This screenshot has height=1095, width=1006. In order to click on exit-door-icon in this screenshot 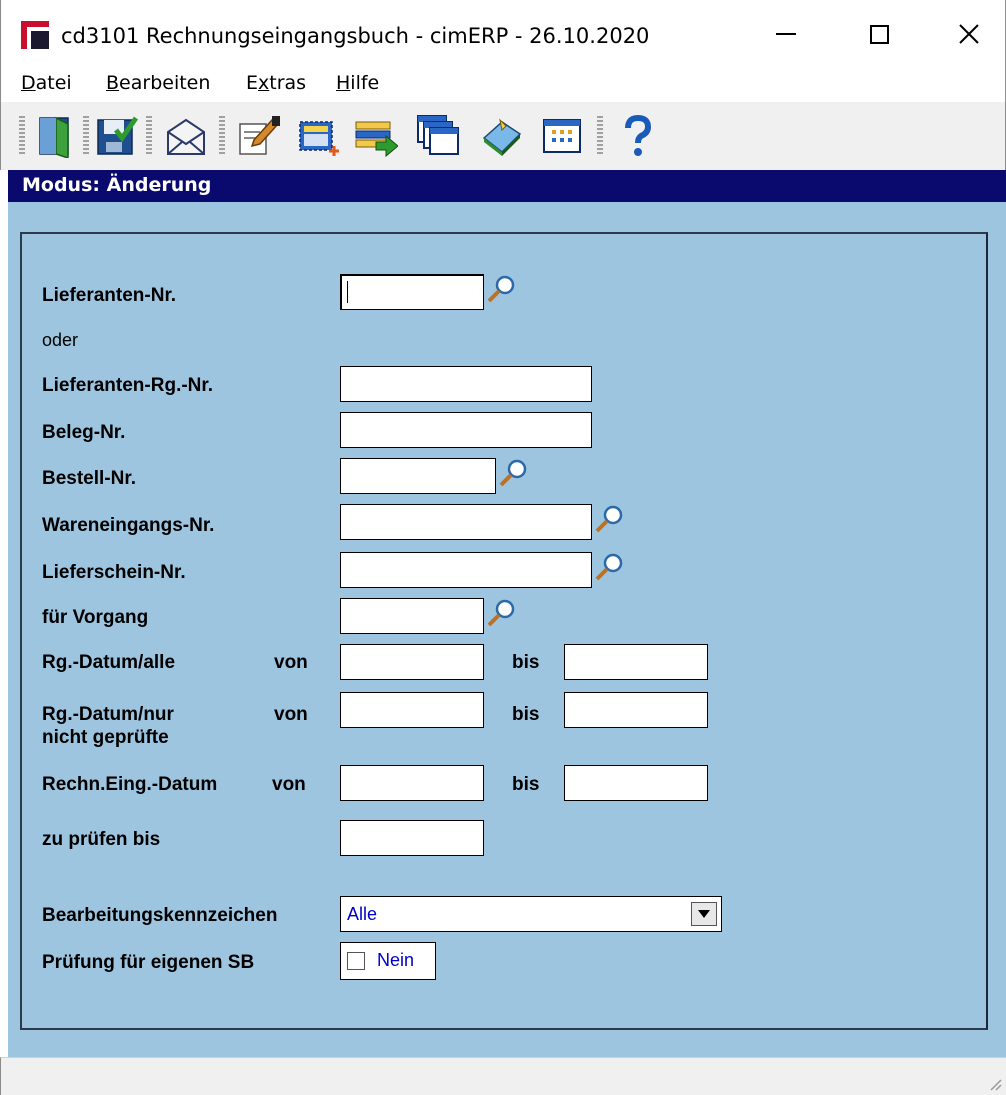, I will do `click(54, 137)`.